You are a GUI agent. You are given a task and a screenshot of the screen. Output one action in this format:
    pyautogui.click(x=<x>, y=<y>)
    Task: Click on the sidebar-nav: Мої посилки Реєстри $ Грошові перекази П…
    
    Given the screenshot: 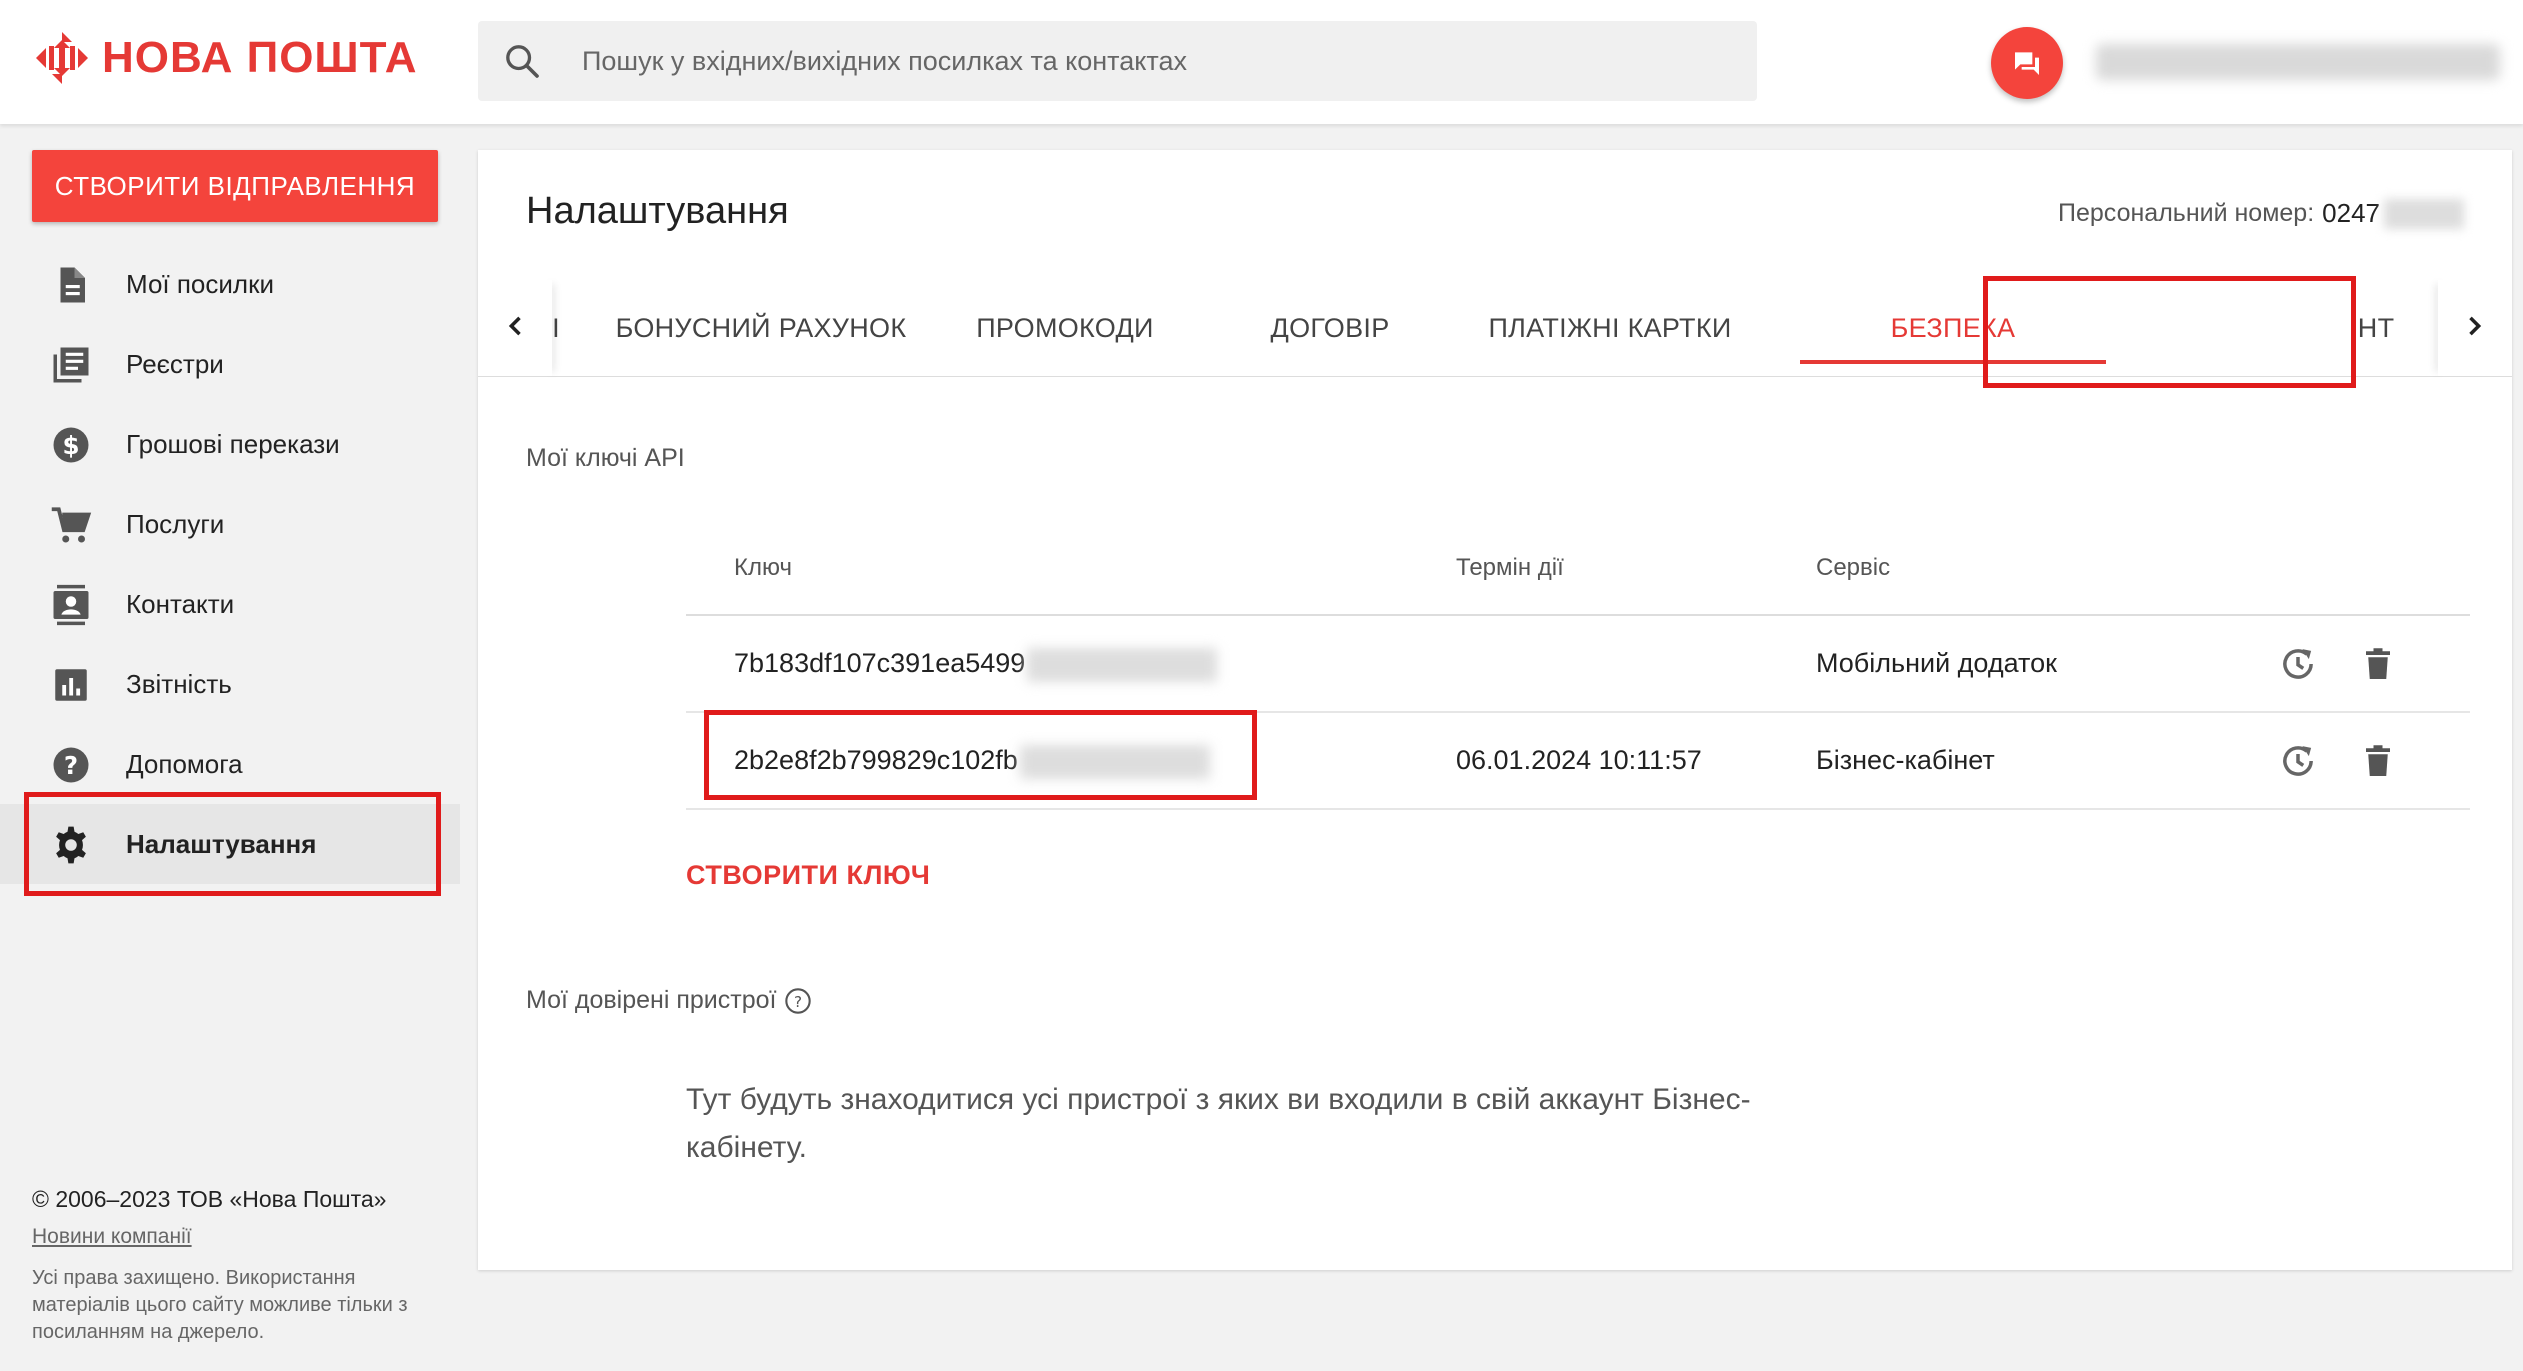 What is the action you would take?
    pyautogui.click(x=230, y=564)
    